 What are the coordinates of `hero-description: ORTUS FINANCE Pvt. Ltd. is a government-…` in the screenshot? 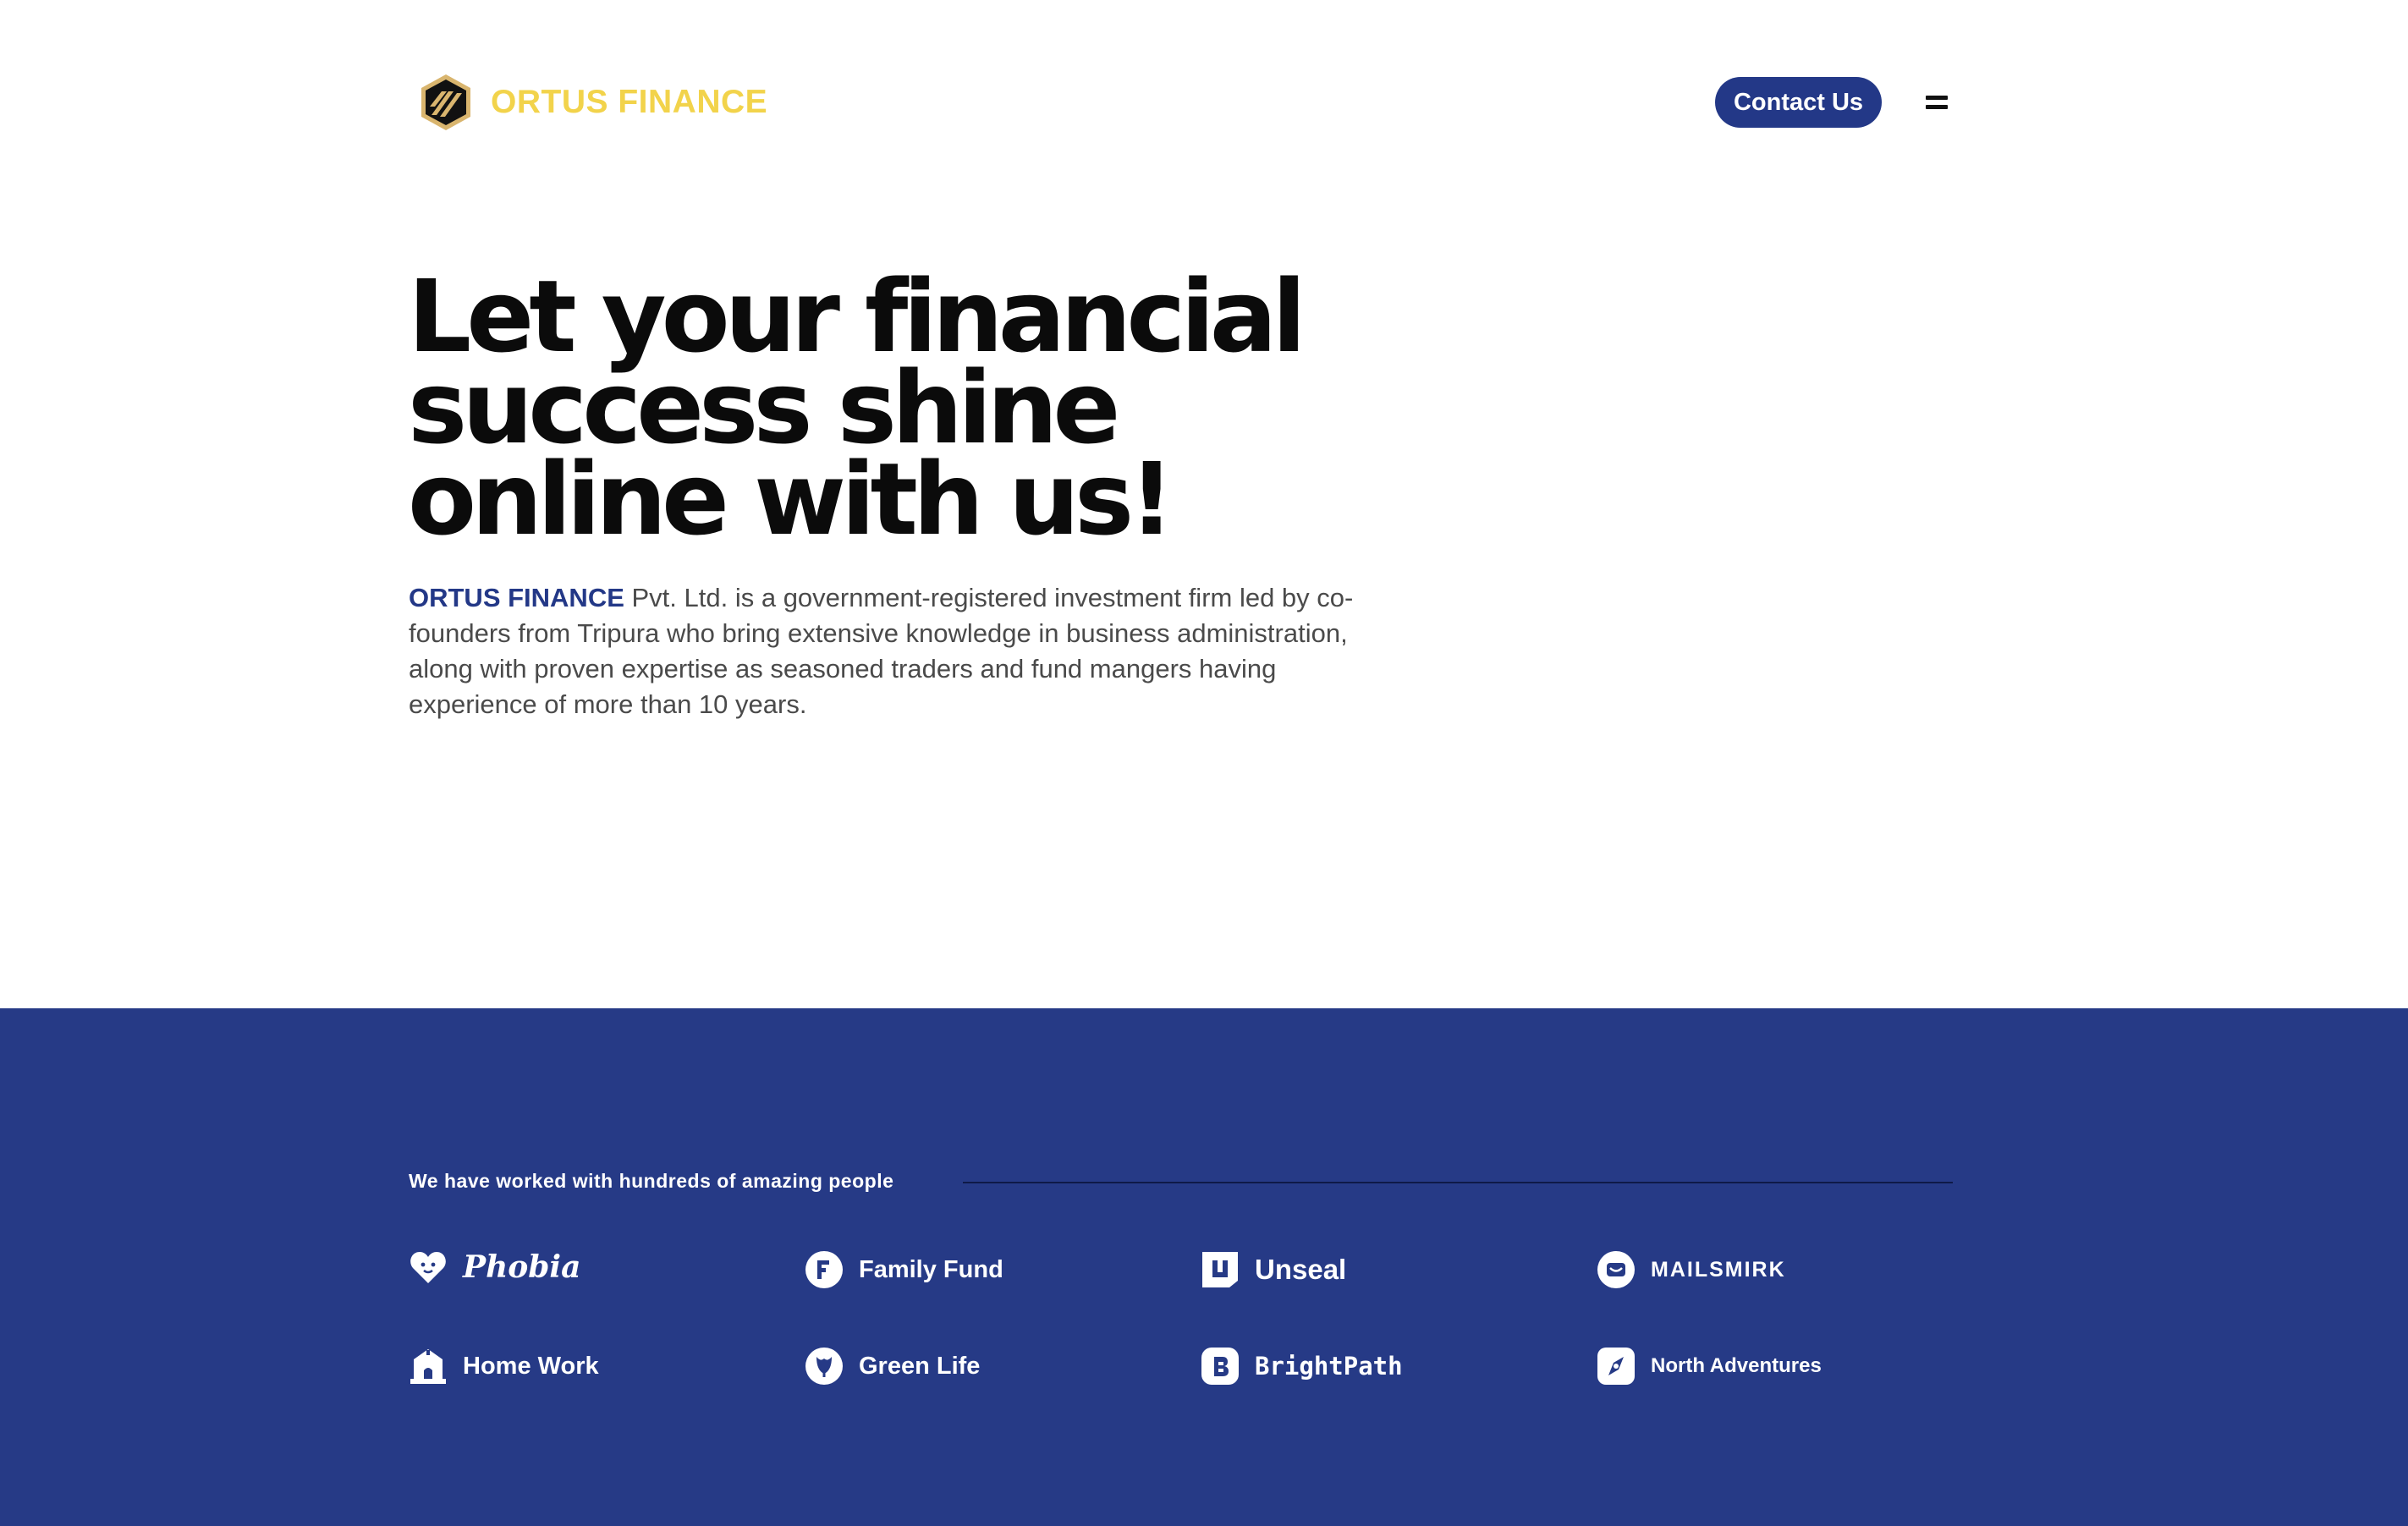 It's located at (899, 651).